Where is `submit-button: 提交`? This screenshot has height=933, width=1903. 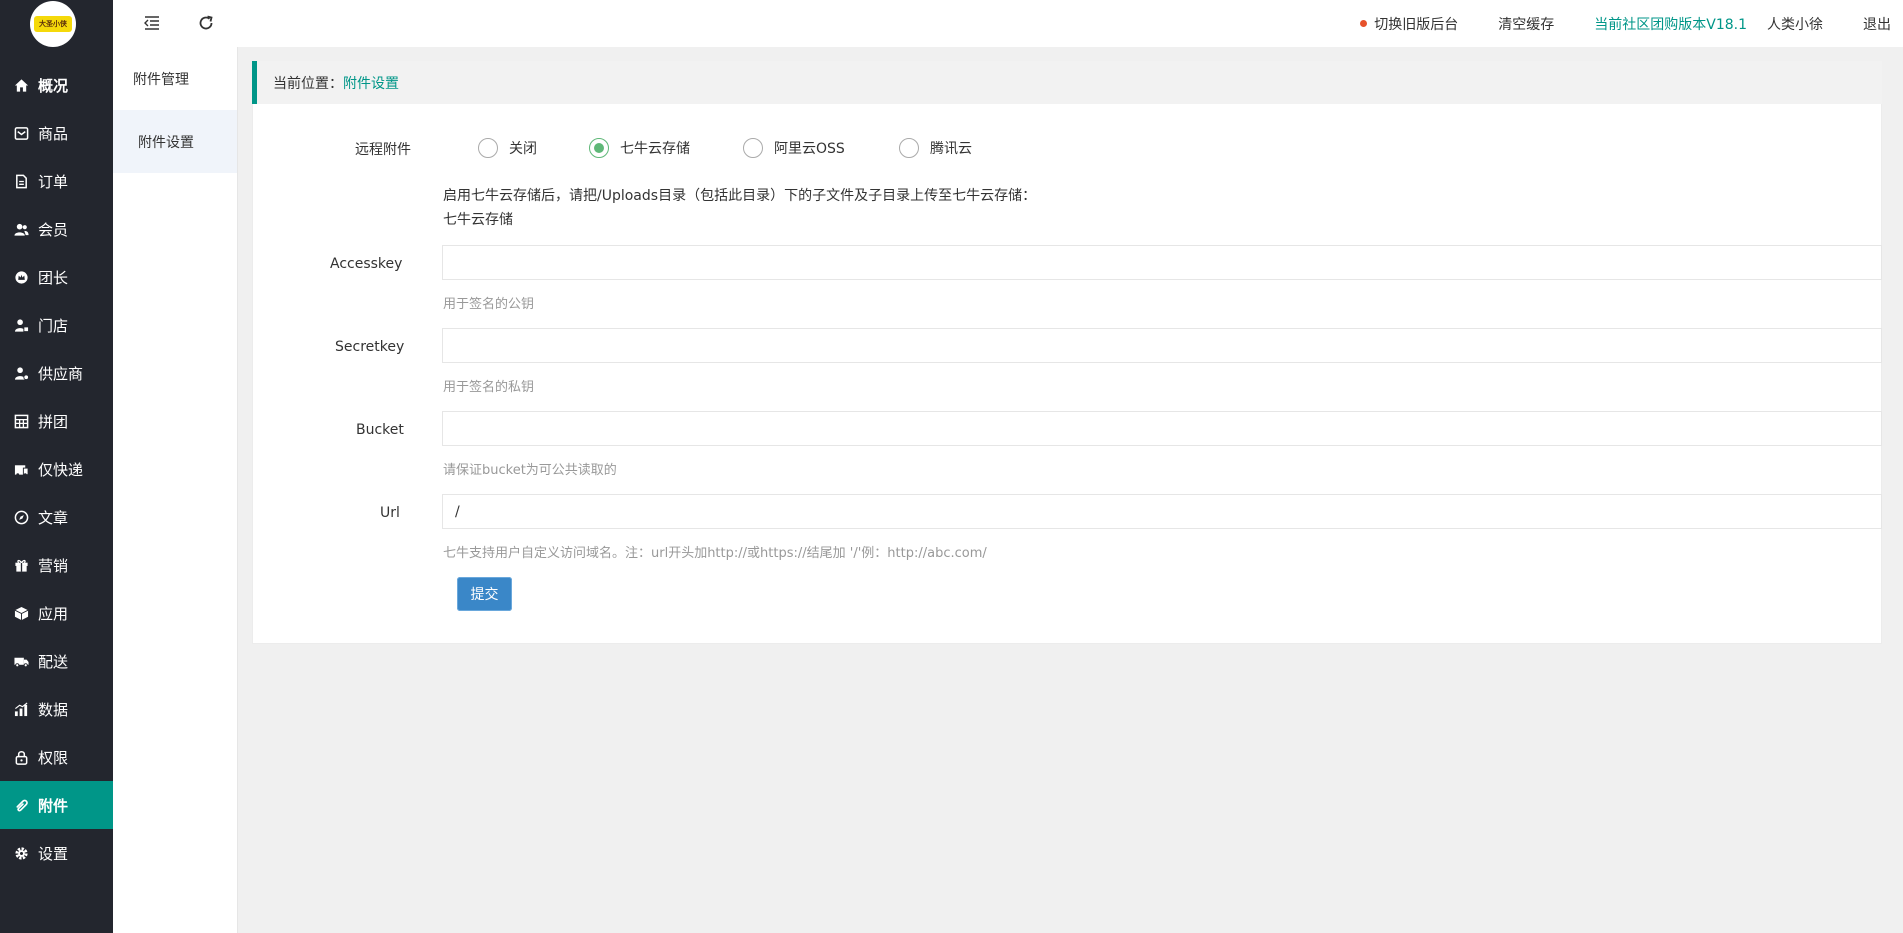
submit-button: 提交 is located at coordinates (484, 594).